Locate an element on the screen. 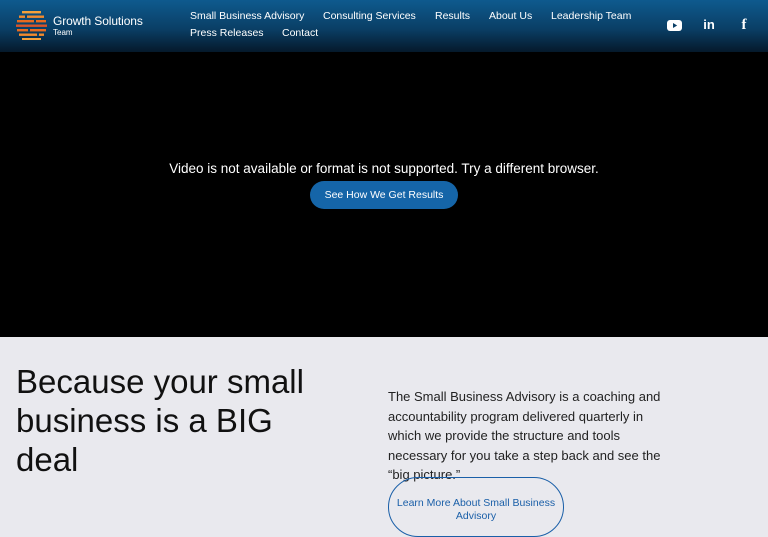  nav-press-releases: Press Releases is located at coordinates (227, 33).